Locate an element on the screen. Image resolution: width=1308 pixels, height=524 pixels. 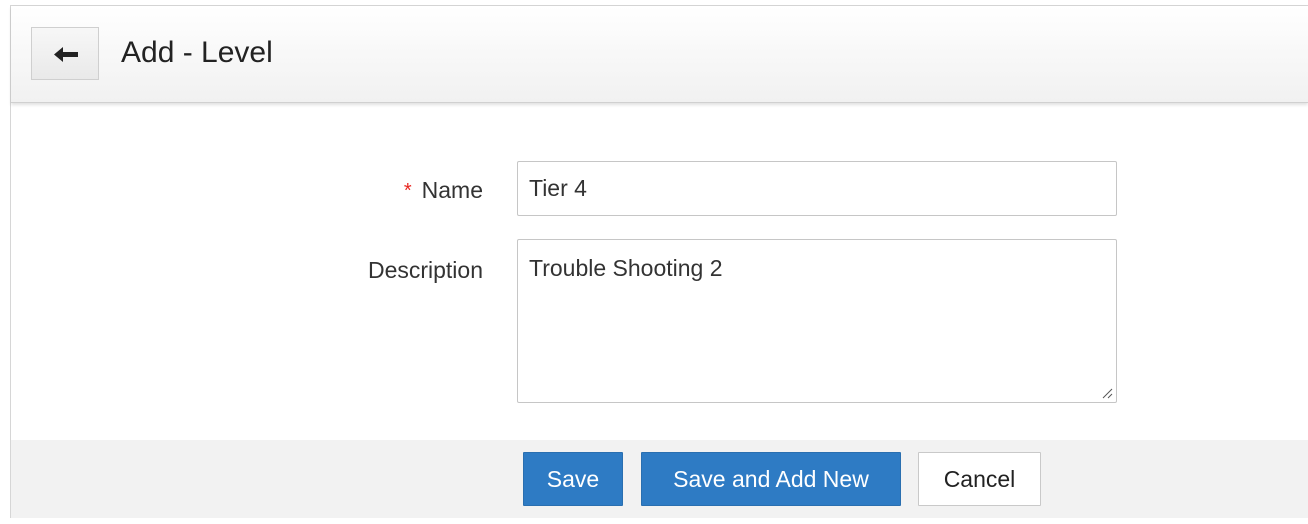
description-textarea: Trouble Shooting 2 is located at coordinates (817, 321).